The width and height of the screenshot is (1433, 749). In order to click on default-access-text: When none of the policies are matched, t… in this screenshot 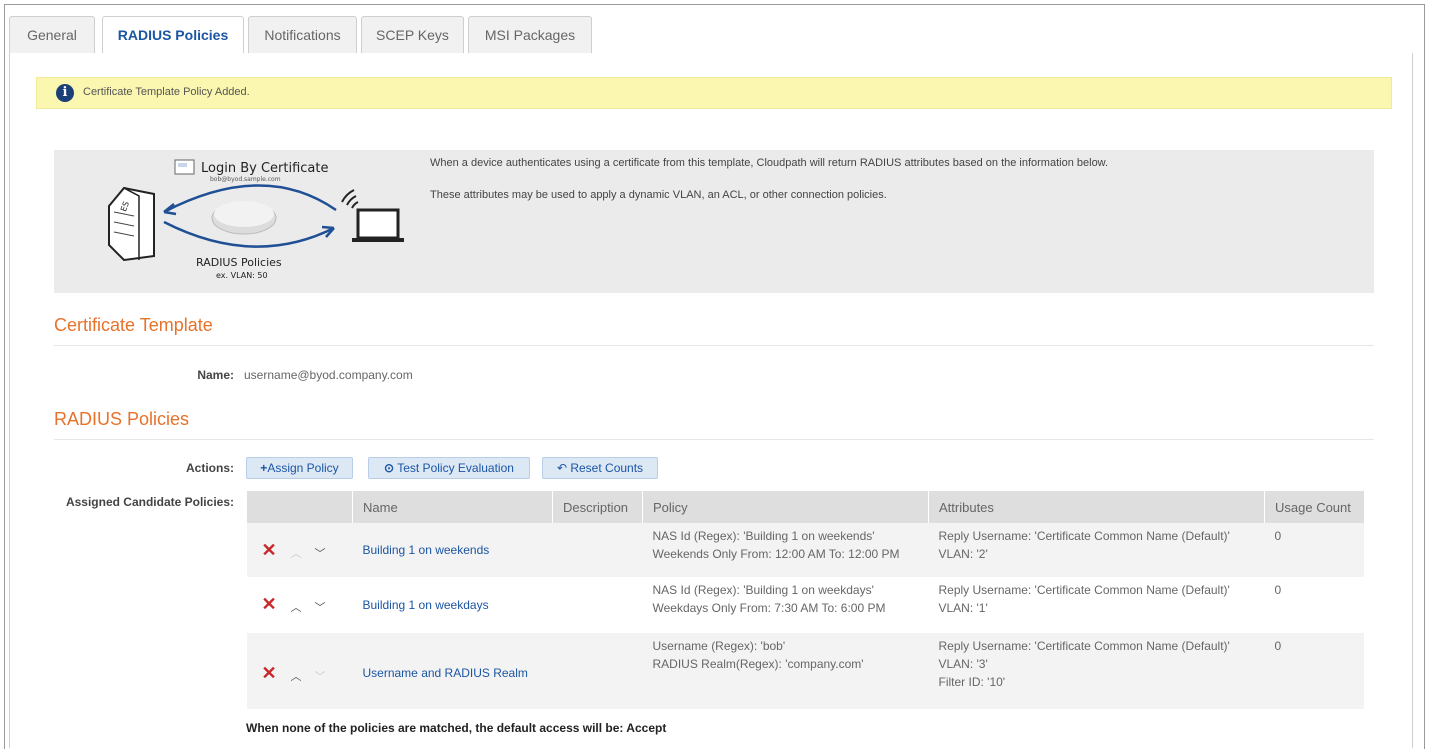, I will do `click(456, 728)`.